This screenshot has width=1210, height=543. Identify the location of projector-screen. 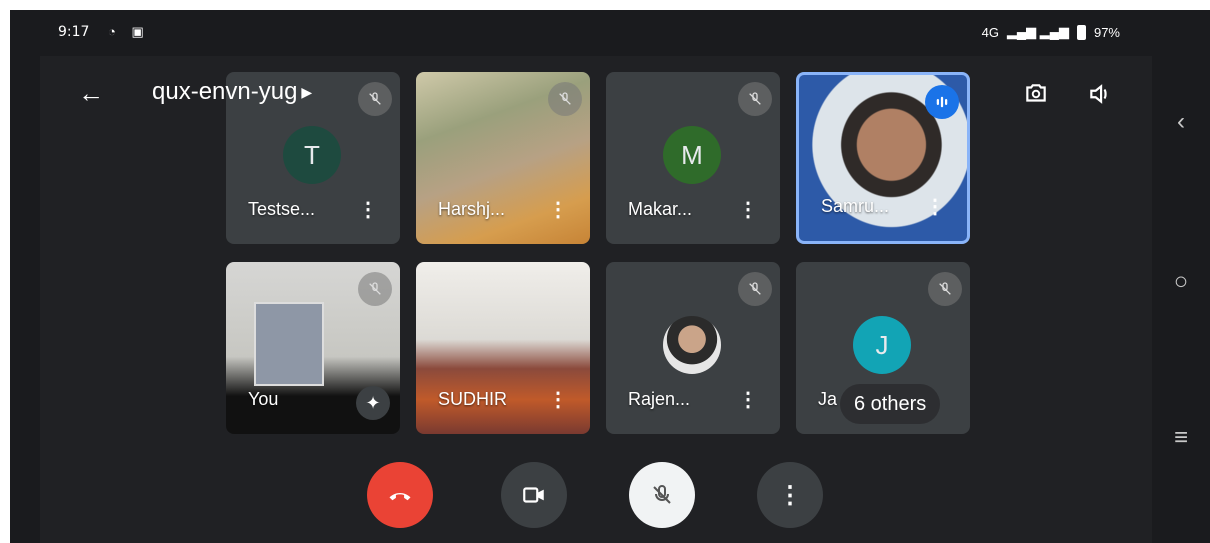
(289, 344).